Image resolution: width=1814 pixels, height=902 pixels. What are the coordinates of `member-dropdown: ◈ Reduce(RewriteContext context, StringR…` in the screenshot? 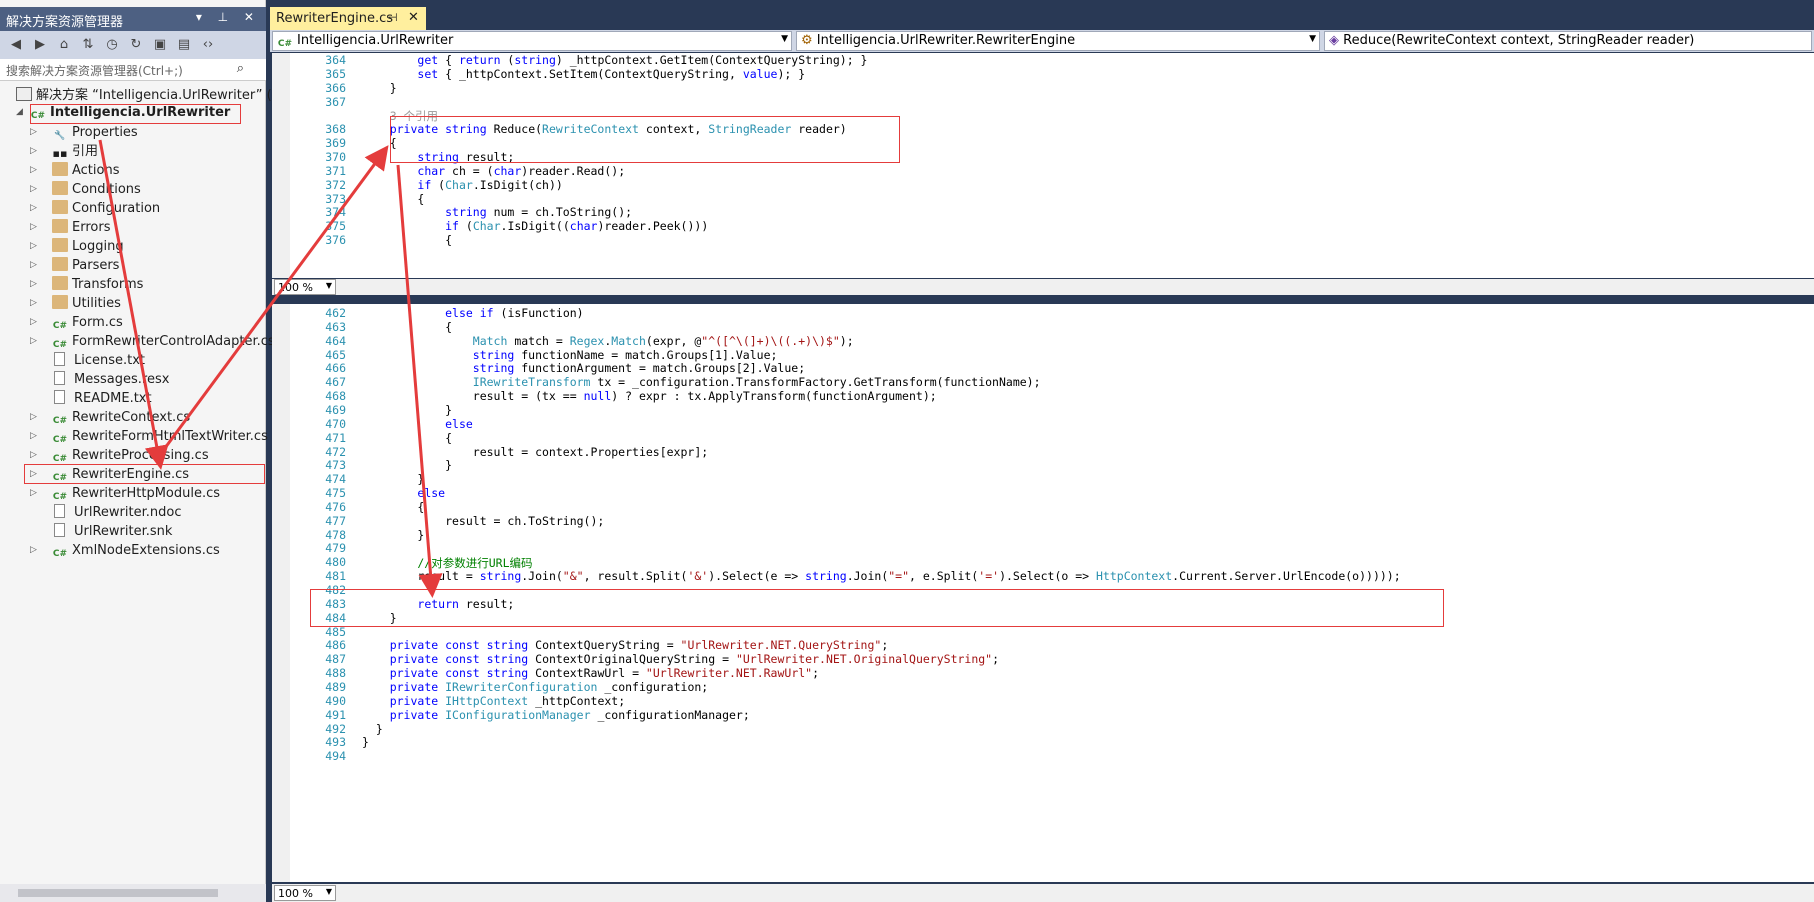 It's located at (1568, 41).